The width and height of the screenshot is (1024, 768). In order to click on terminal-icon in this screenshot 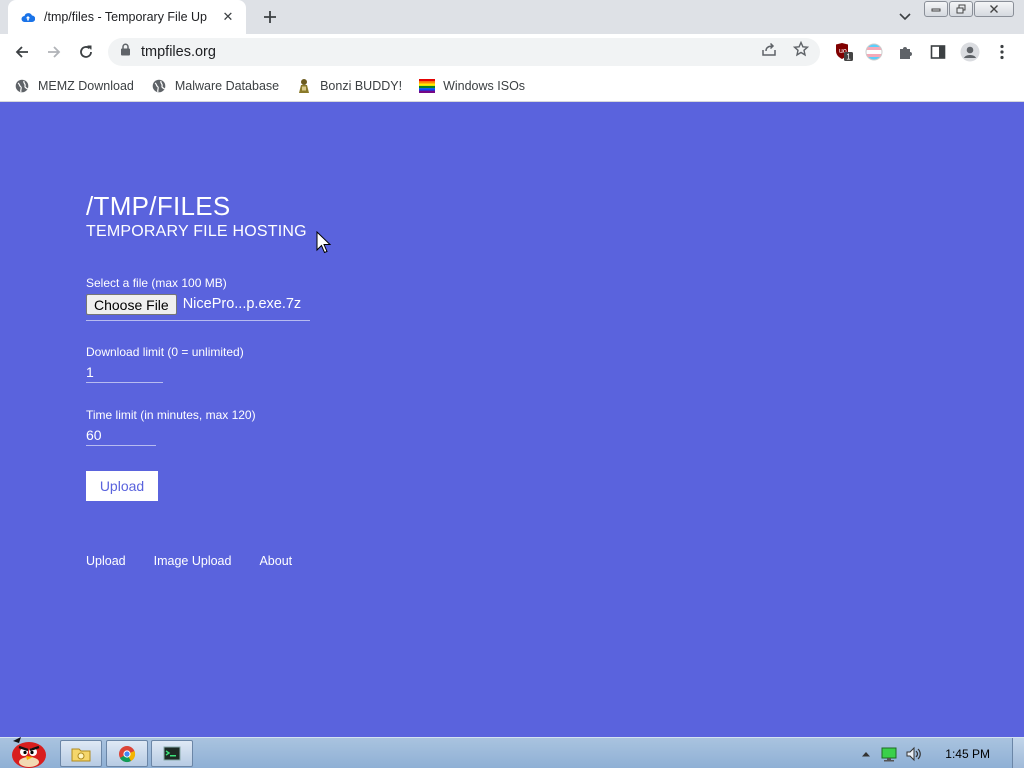, I will do `click(172, 753)`.